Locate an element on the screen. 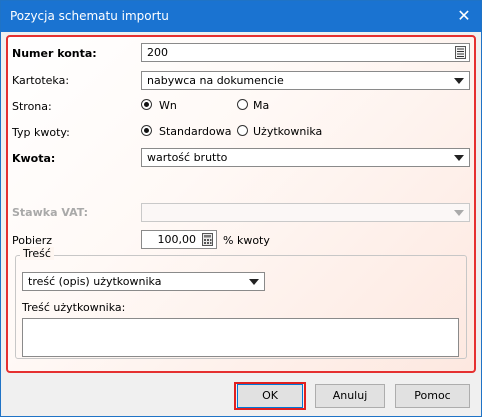 The width and height of the screenshot is (482, 417). stawka-vat-label: Stawka VAT: is located at coordinates (50, 212).